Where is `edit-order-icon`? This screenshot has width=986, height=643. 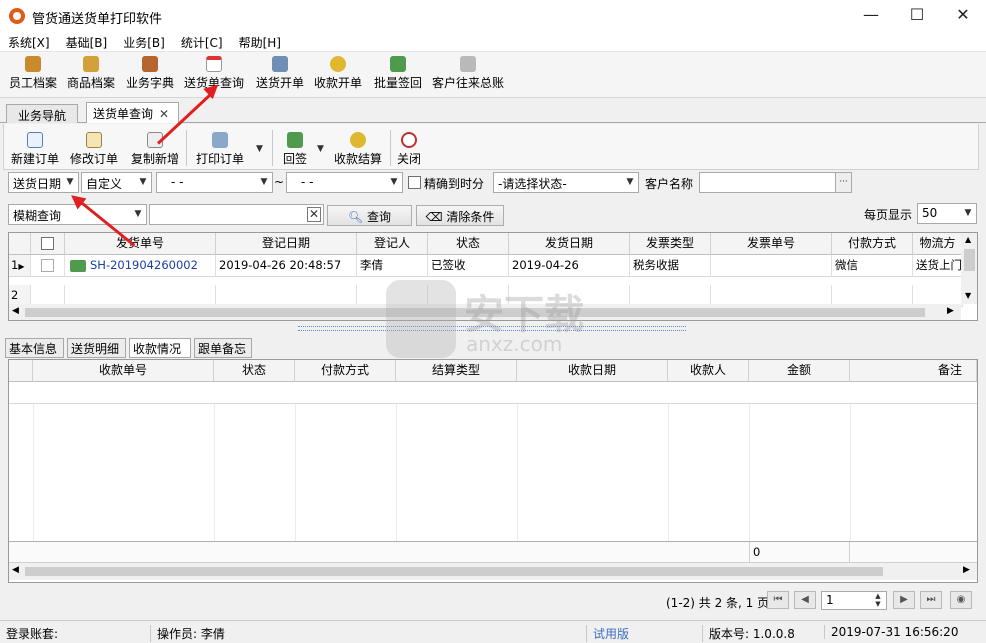 edit-order-icon is located at coordinates (94, 140).